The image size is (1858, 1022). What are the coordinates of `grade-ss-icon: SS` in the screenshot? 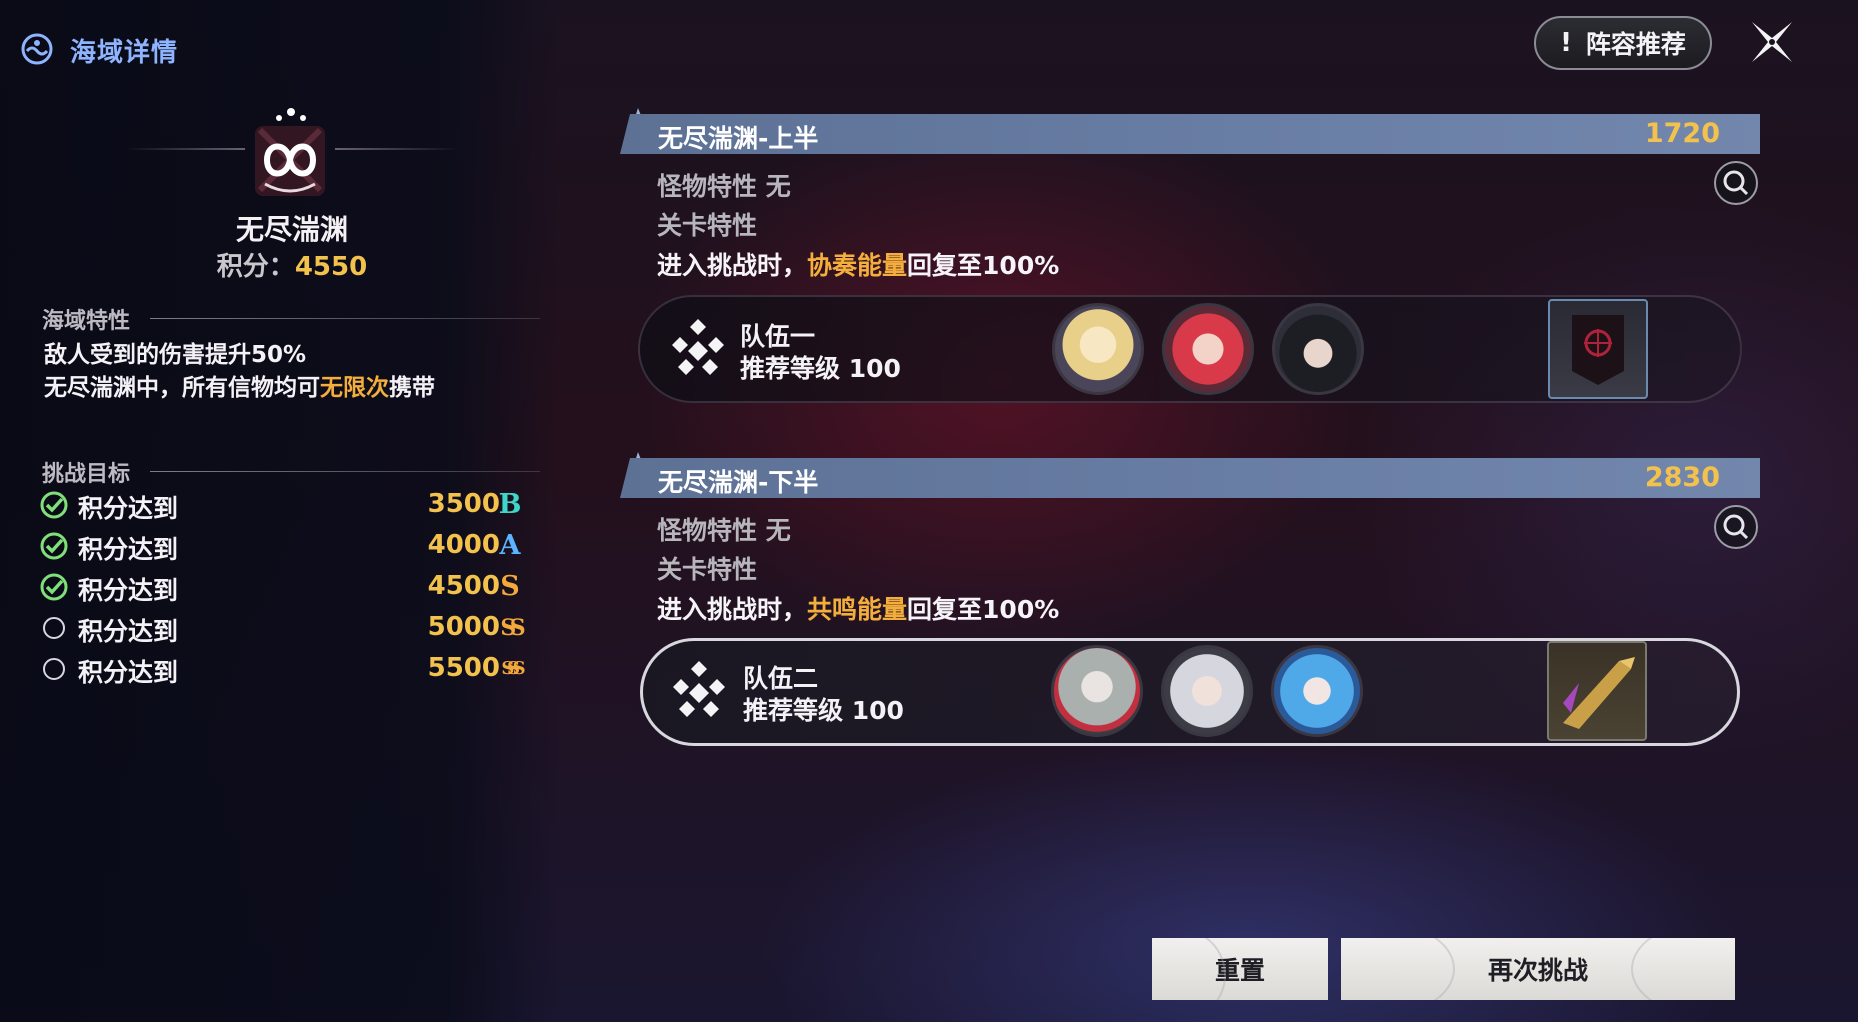 It's located at (512, 628).